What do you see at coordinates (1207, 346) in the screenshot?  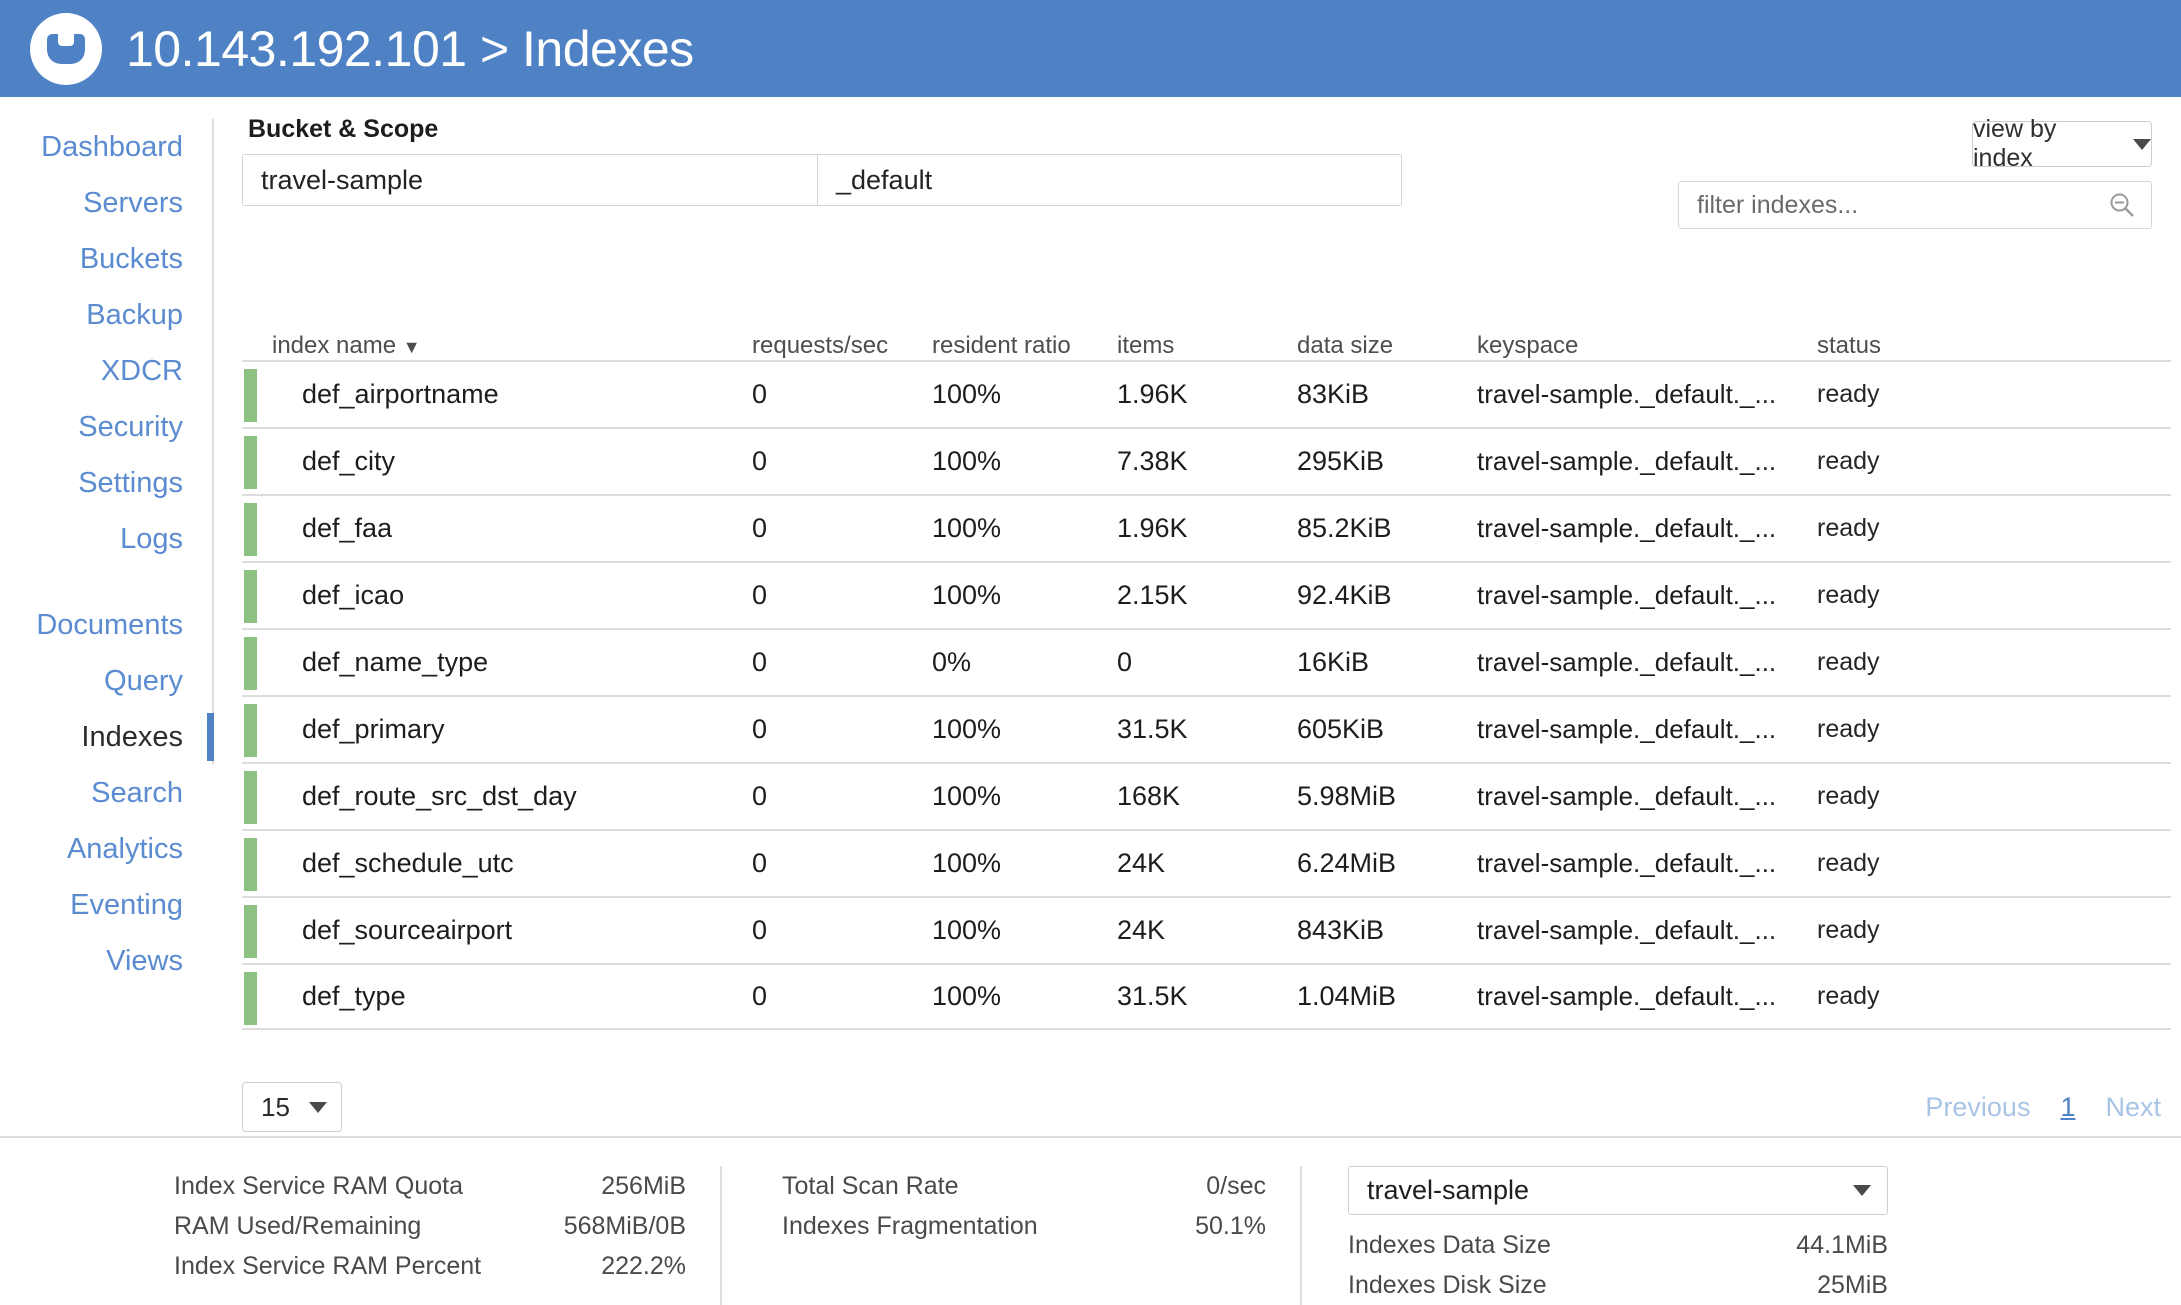 I see `column-header-items: items` at bounding box center [1207, 346].